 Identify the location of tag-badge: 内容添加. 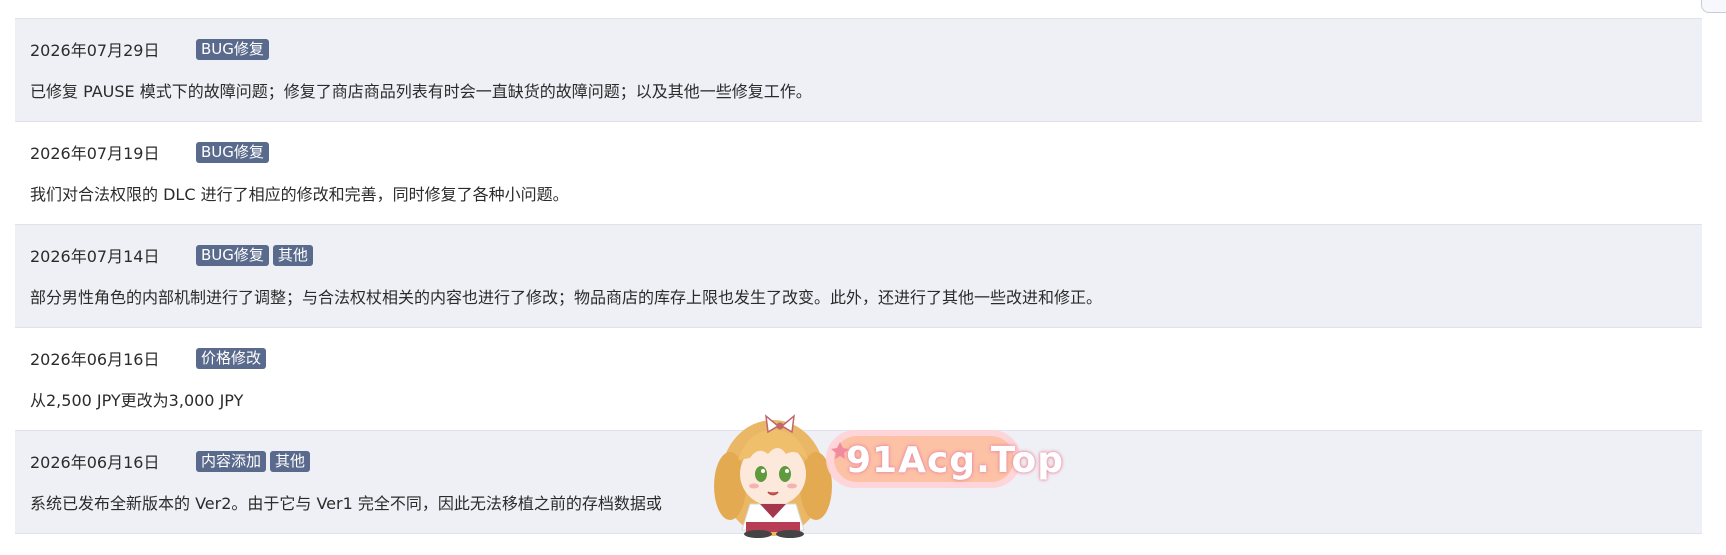
(231, 461).